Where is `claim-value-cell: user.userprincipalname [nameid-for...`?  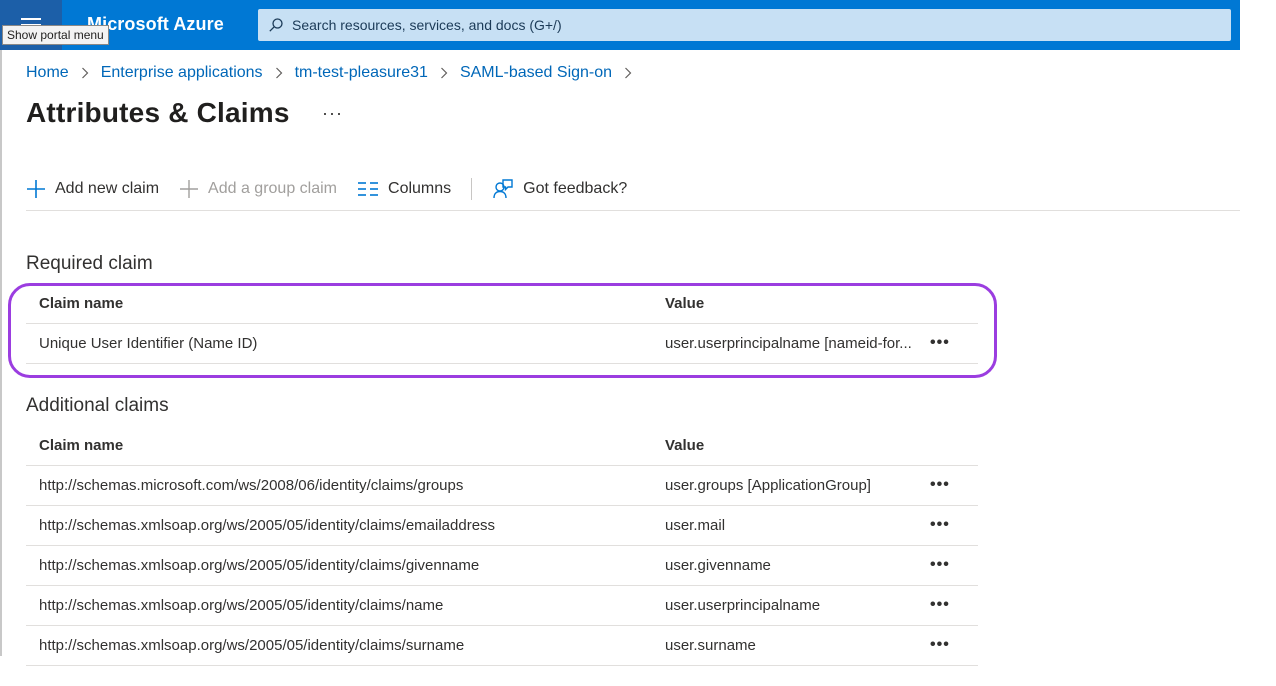 claim-value-cell: user.userprincipalname [nameid-for... is located at coordinates (791, 343).